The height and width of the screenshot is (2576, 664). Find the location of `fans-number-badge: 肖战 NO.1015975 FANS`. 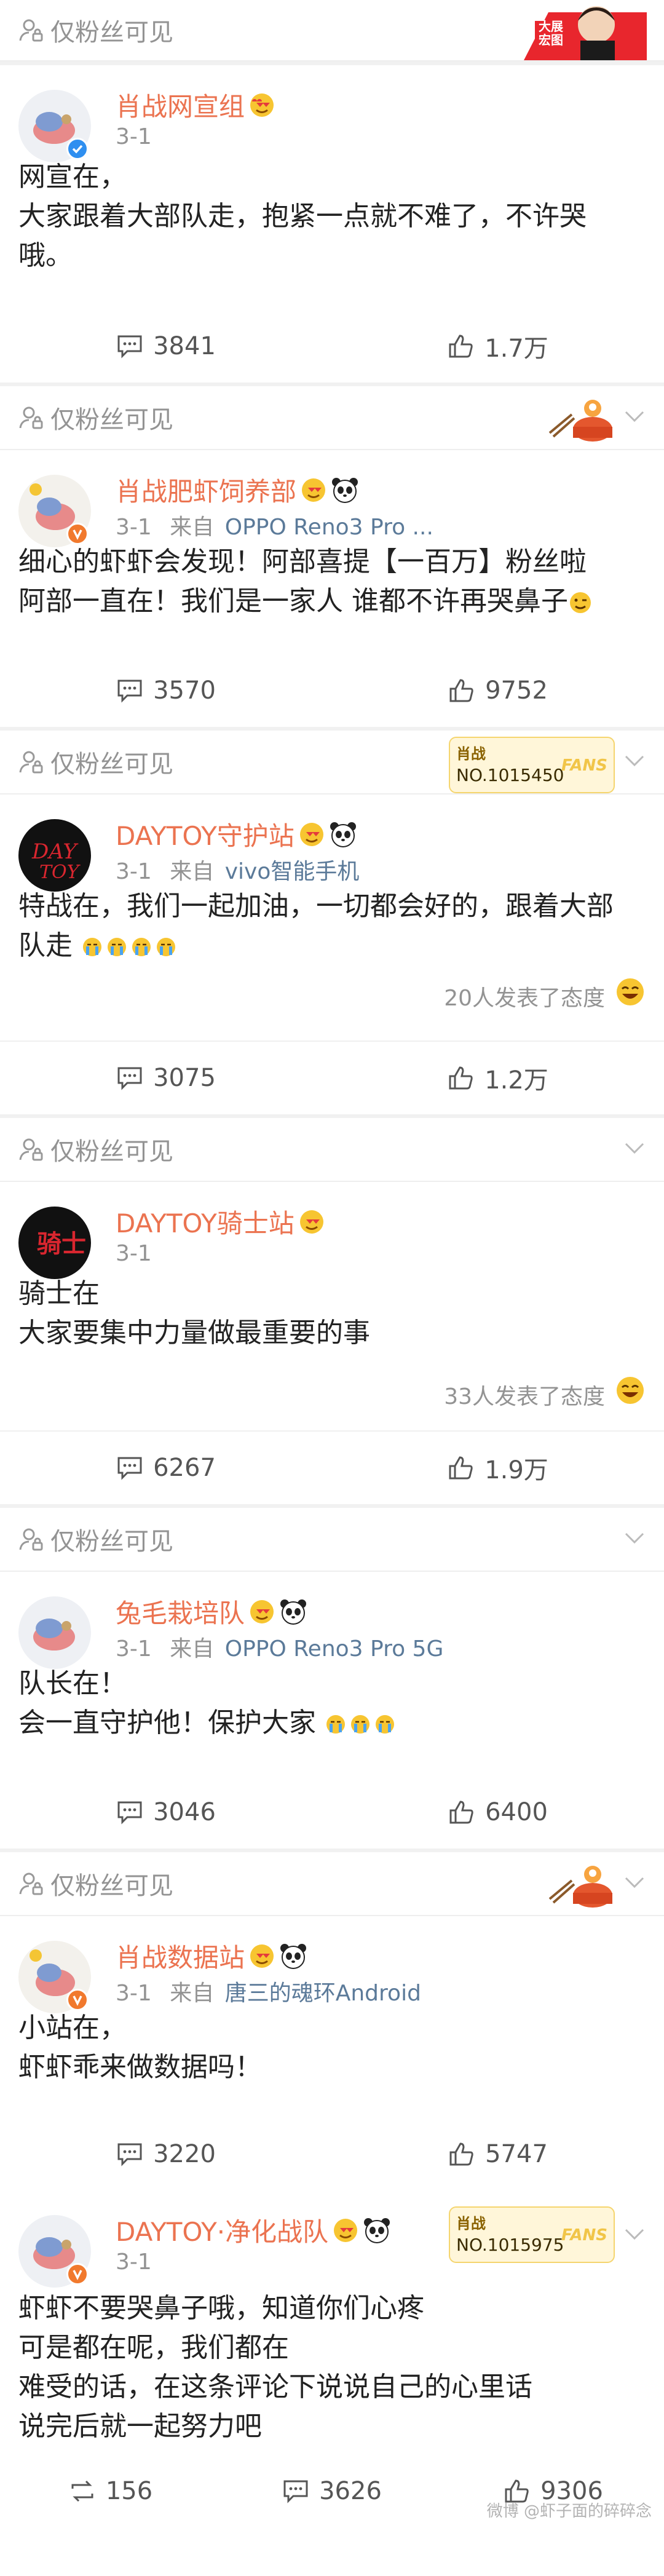

fans-number-badge: 肖战 NO.1015975 FANS is located at coordinates (532, 2234).